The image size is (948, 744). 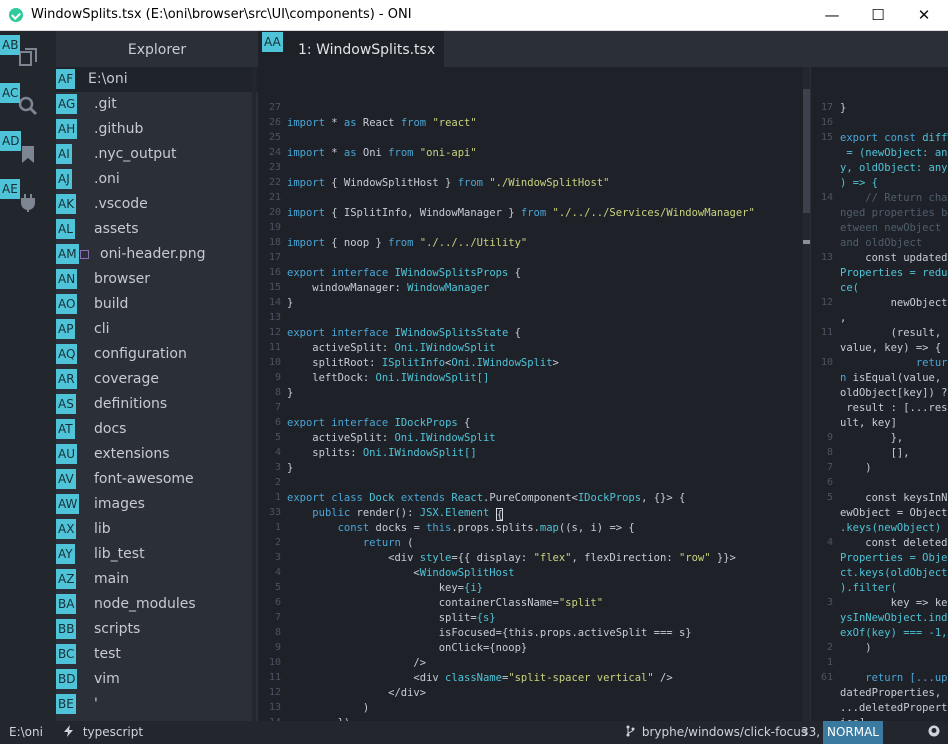 What do you see at coordinates (157, 304) in the screenshot?
I see `tree-item: AO build` at bounding box center [157, 304].